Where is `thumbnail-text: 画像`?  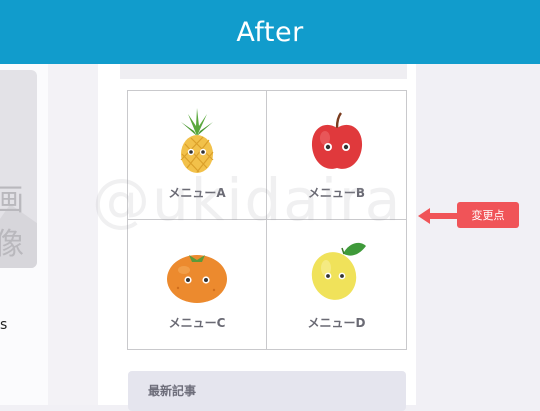 thumbnail-text: 画像 is located at coordinates (12, 222).